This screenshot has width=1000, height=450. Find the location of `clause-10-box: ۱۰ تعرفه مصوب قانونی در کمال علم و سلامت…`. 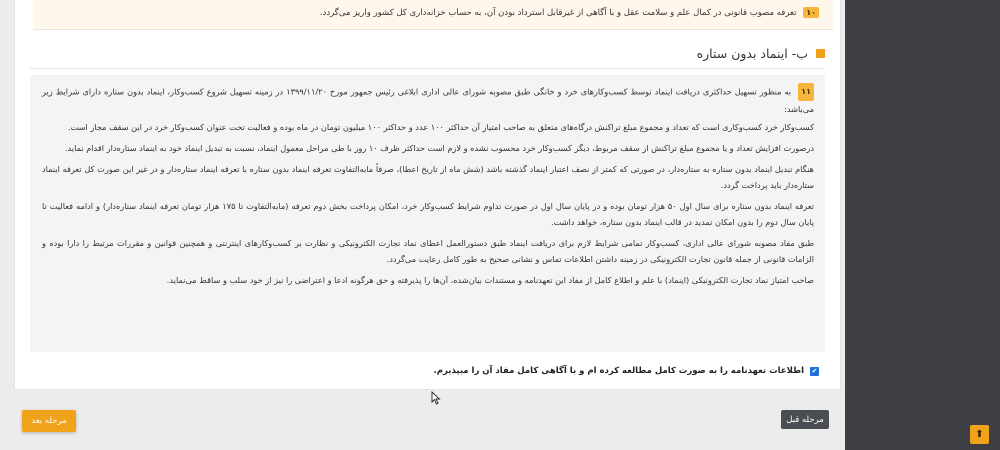

clause-10-box: ۱۰ تعرفه مصوب قانونی در کمال علم و سلامت… is located at coordinates (433, 15).